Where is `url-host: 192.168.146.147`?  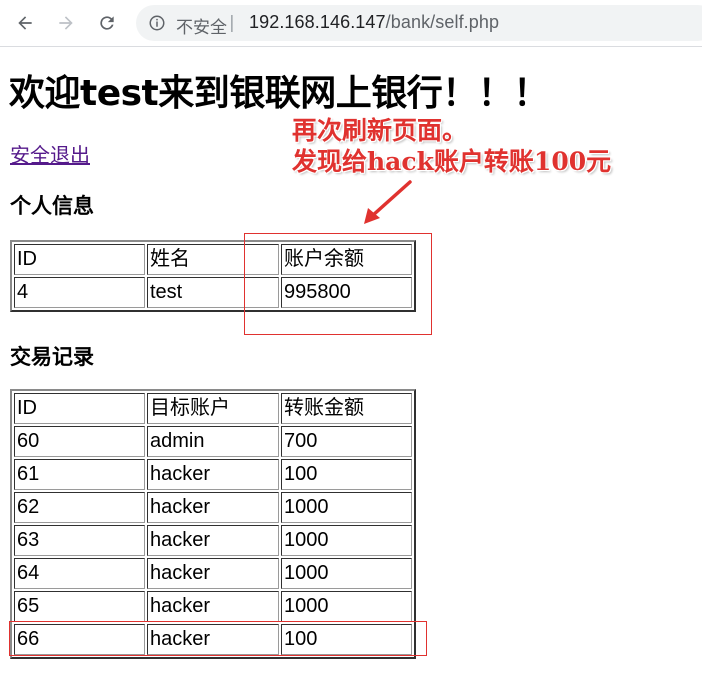 url-host: 192.168.146.147 is located at coordinates (317, 22).